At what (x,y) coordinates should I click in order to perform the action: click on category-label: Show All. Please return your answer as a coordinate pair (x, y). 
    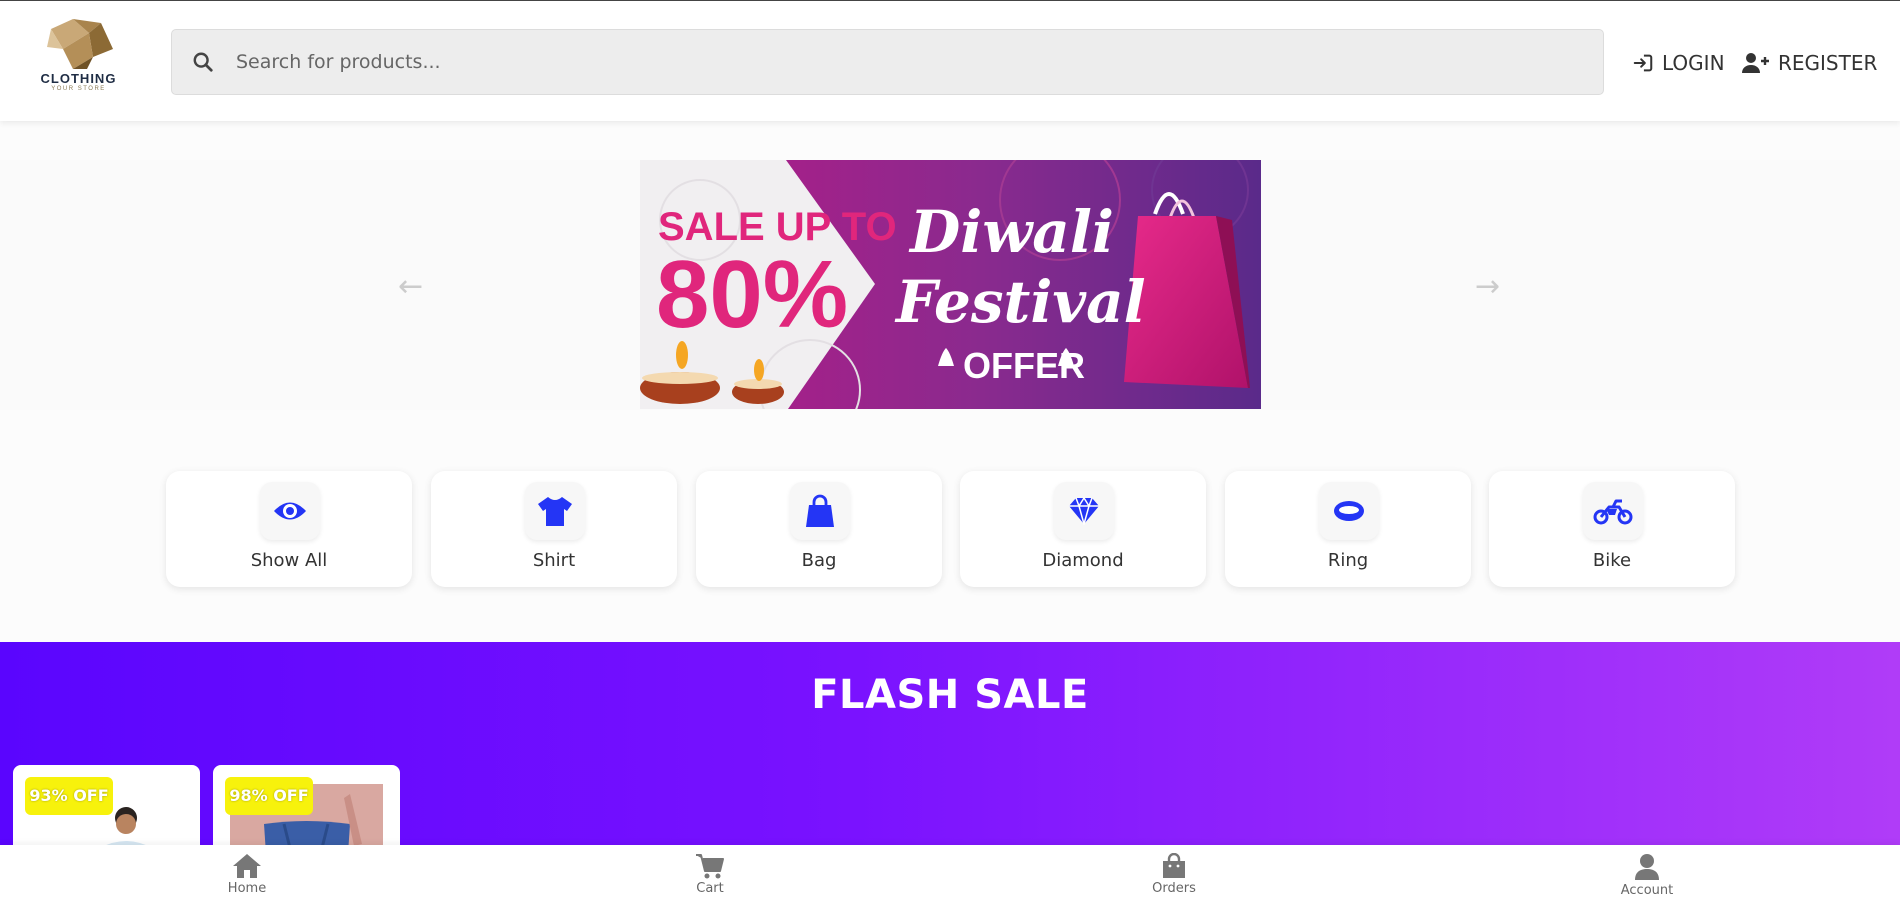
    Looking at the image, I should click on (289, 560).